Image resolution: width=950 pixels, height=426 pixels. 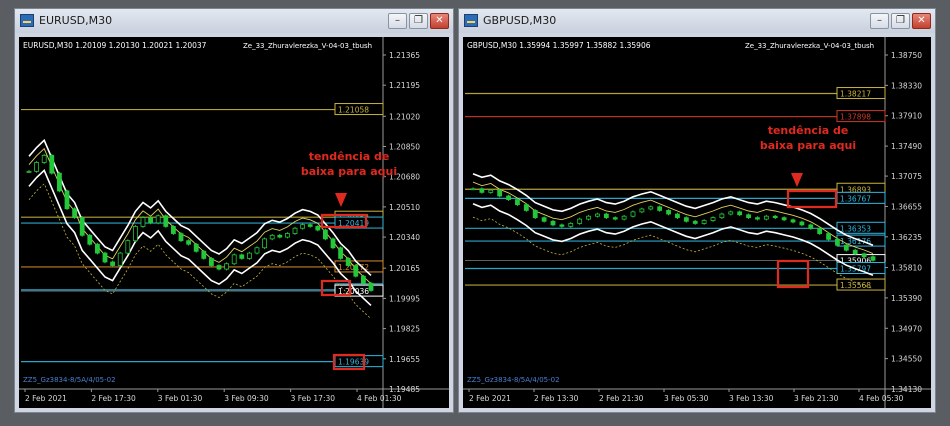 I want to click on x-tick-label: 2 Feb 17:30, so click(x=113, y=398).